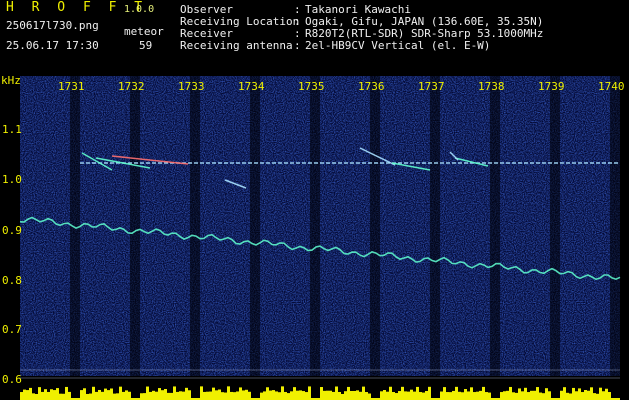  I want to click on y-tick-0.9: 0.9, so click(12, 230).